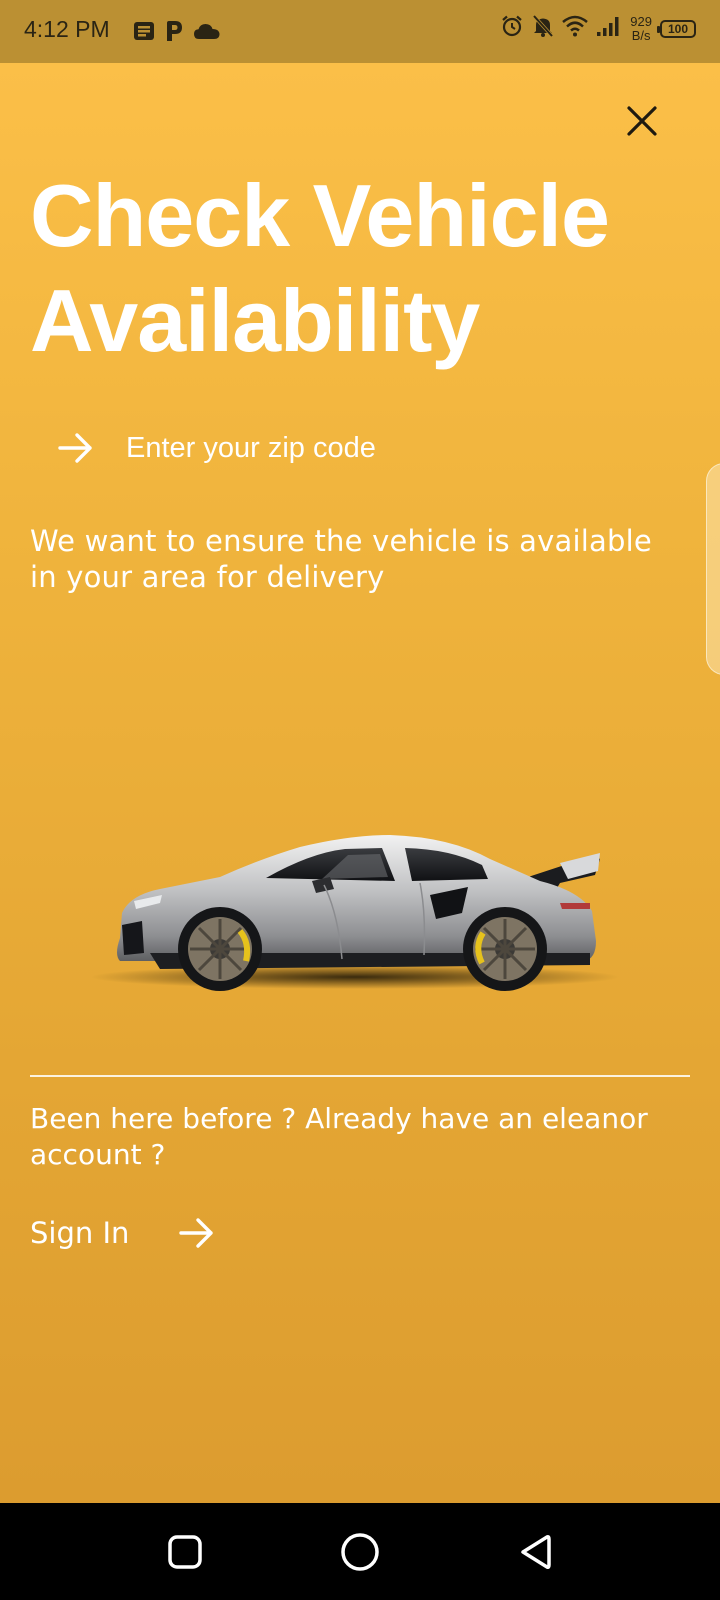 The image size is (720, 1600). I want to click on status-bar: 4:12 PM 929 B/s 100, so click(360, 31).